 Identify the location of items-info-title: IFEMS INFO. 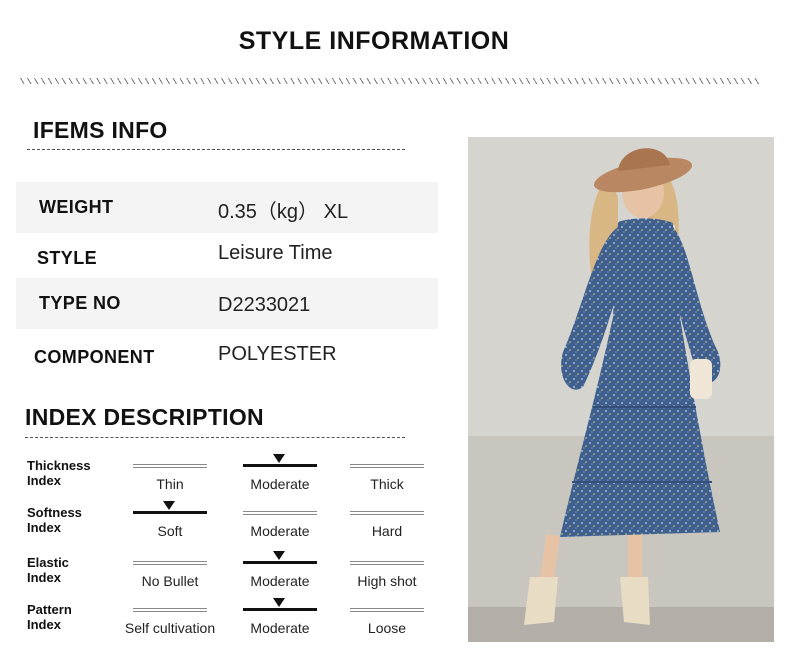
(100, 130).